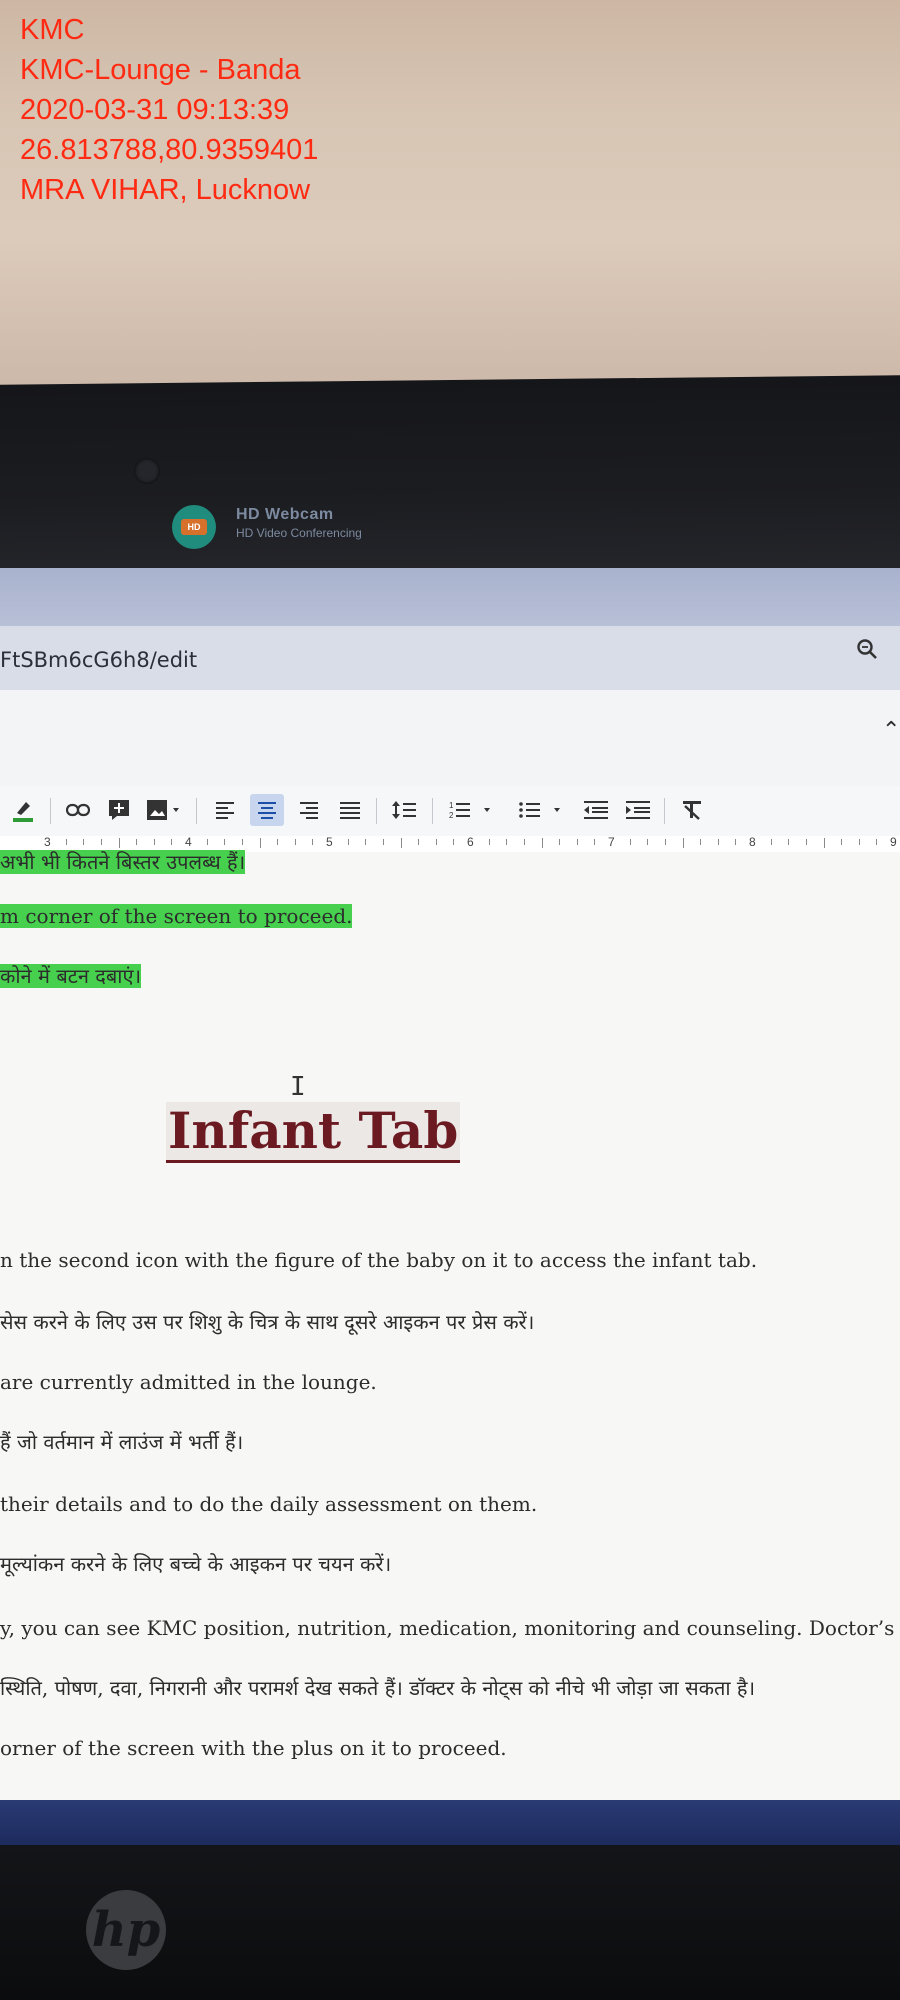 This screenshot has width=900, height=2000. I want to click on doc-line-partial: अभी भी कितने बिस्तर उपलब्ध हैं।, so click(123, 861).